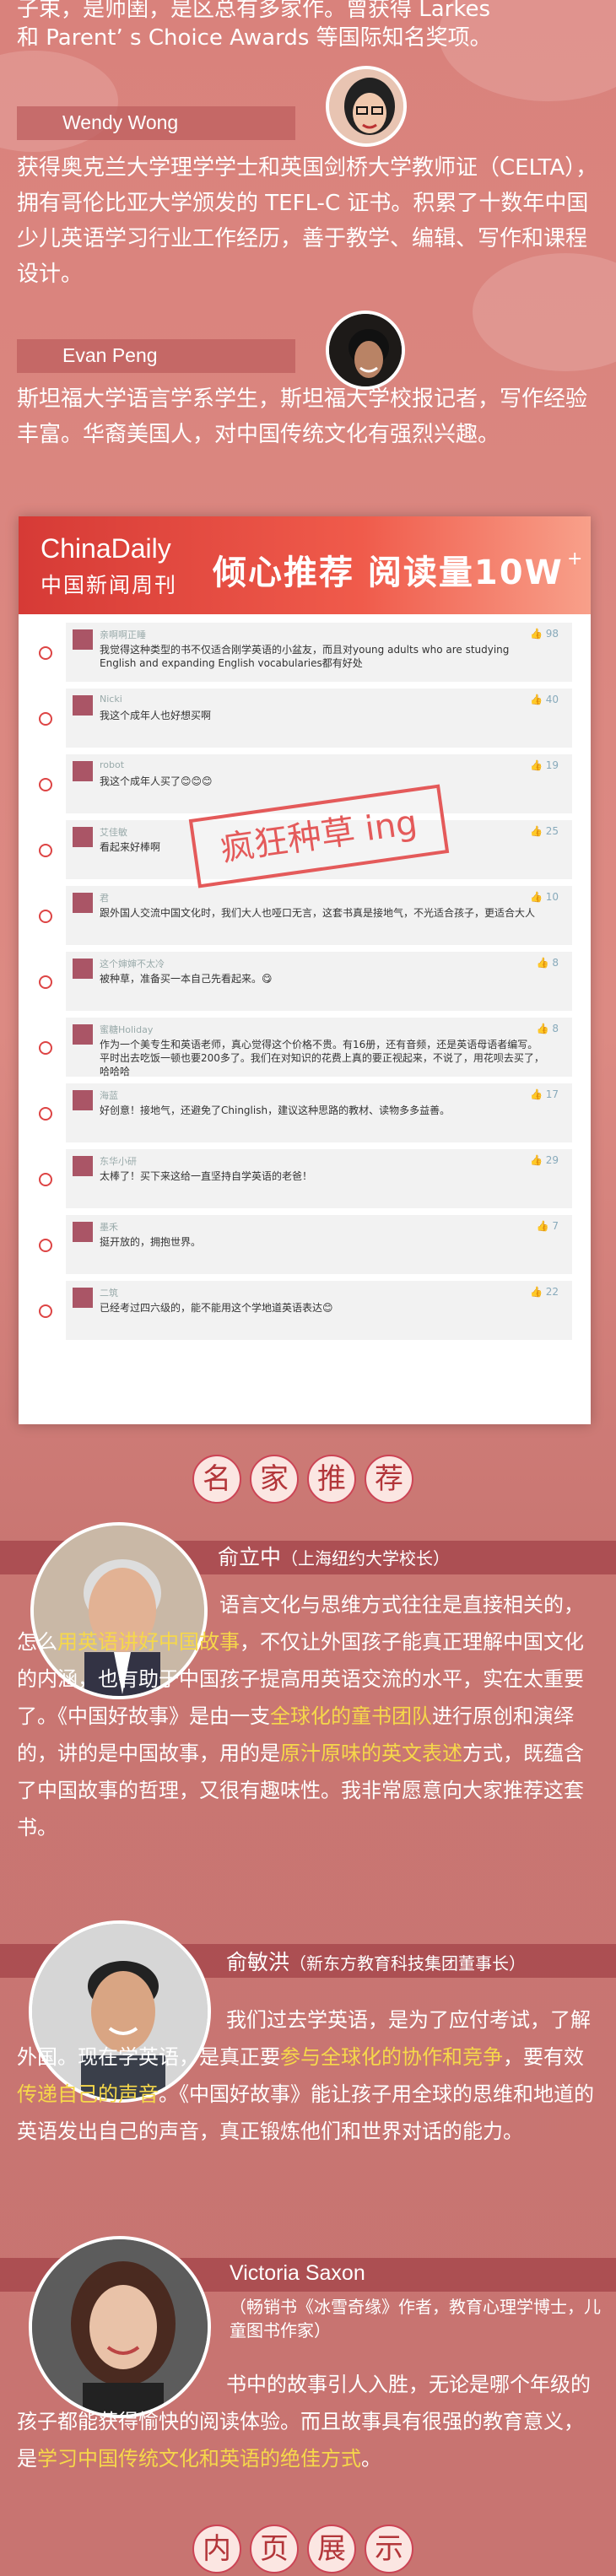 This screenshot has height=2576, width=616. Describe the element at coordinates (351, 1716) in the screenshot. I see `quote-highlight: 全球化的童书团队` at that location.